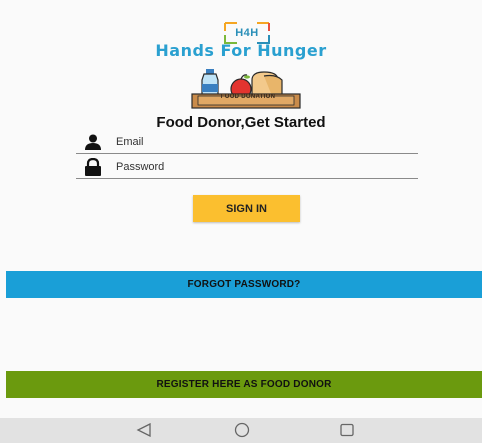 This screenshot has height=443, width=482. I want to click on bottle-cap, so click(210, 71).